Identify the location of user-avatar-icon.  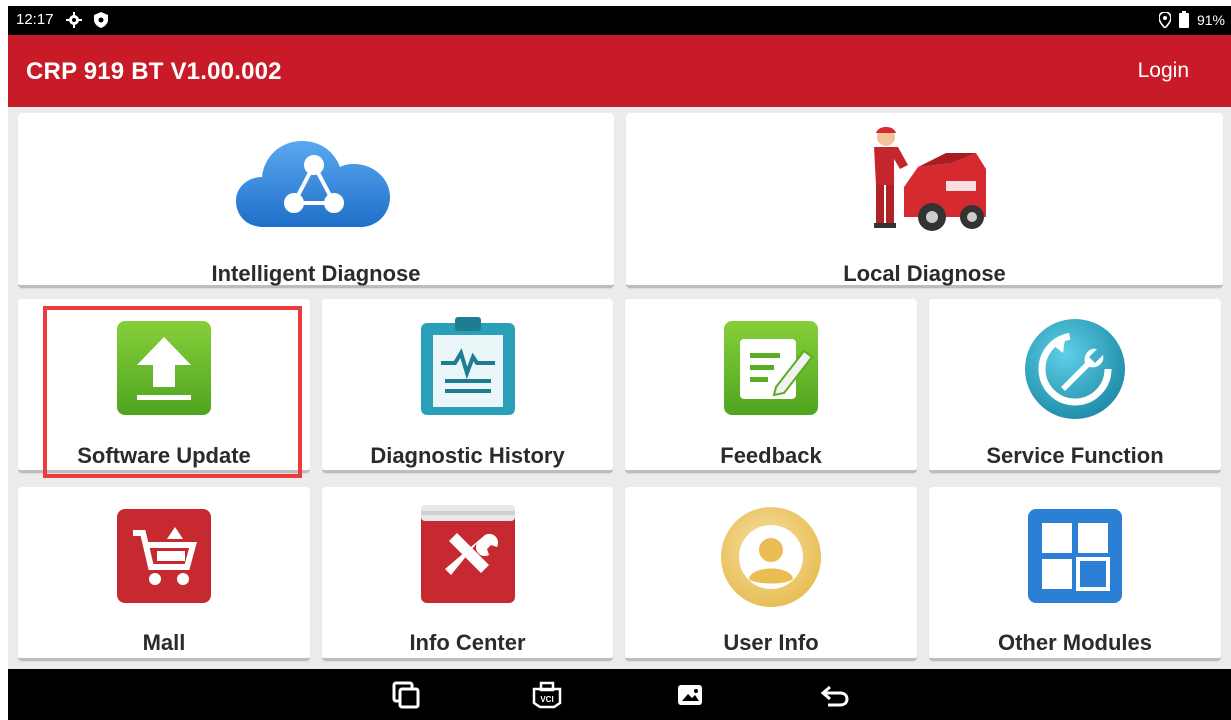
(771, 559).